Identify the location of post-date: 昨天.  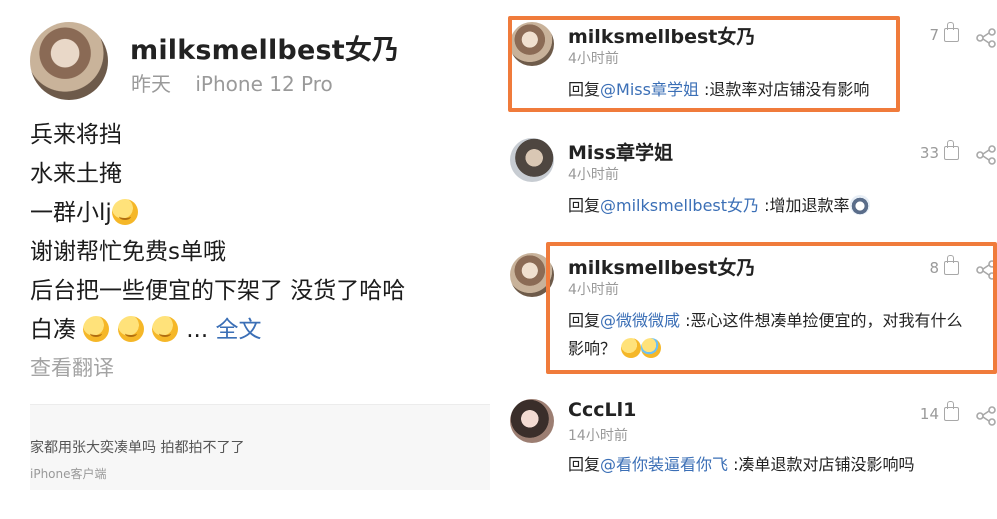
(151, 84).